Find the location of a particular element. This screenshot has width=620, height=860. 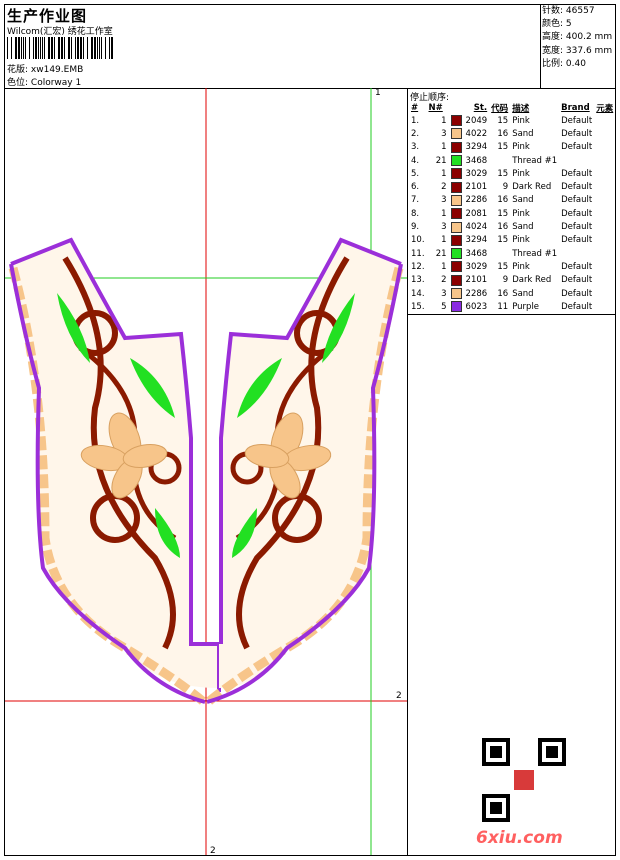

row-idx: 15. is located at coordinates (418, 306).